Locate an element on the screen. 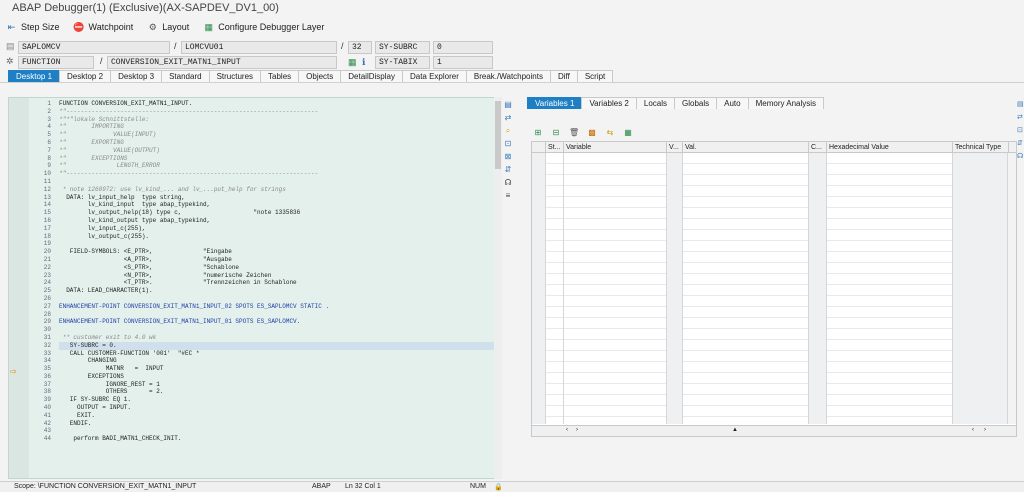 The image size is (1024, 492). append-row-icon: ⊟ is located at coordinates (556, 133).